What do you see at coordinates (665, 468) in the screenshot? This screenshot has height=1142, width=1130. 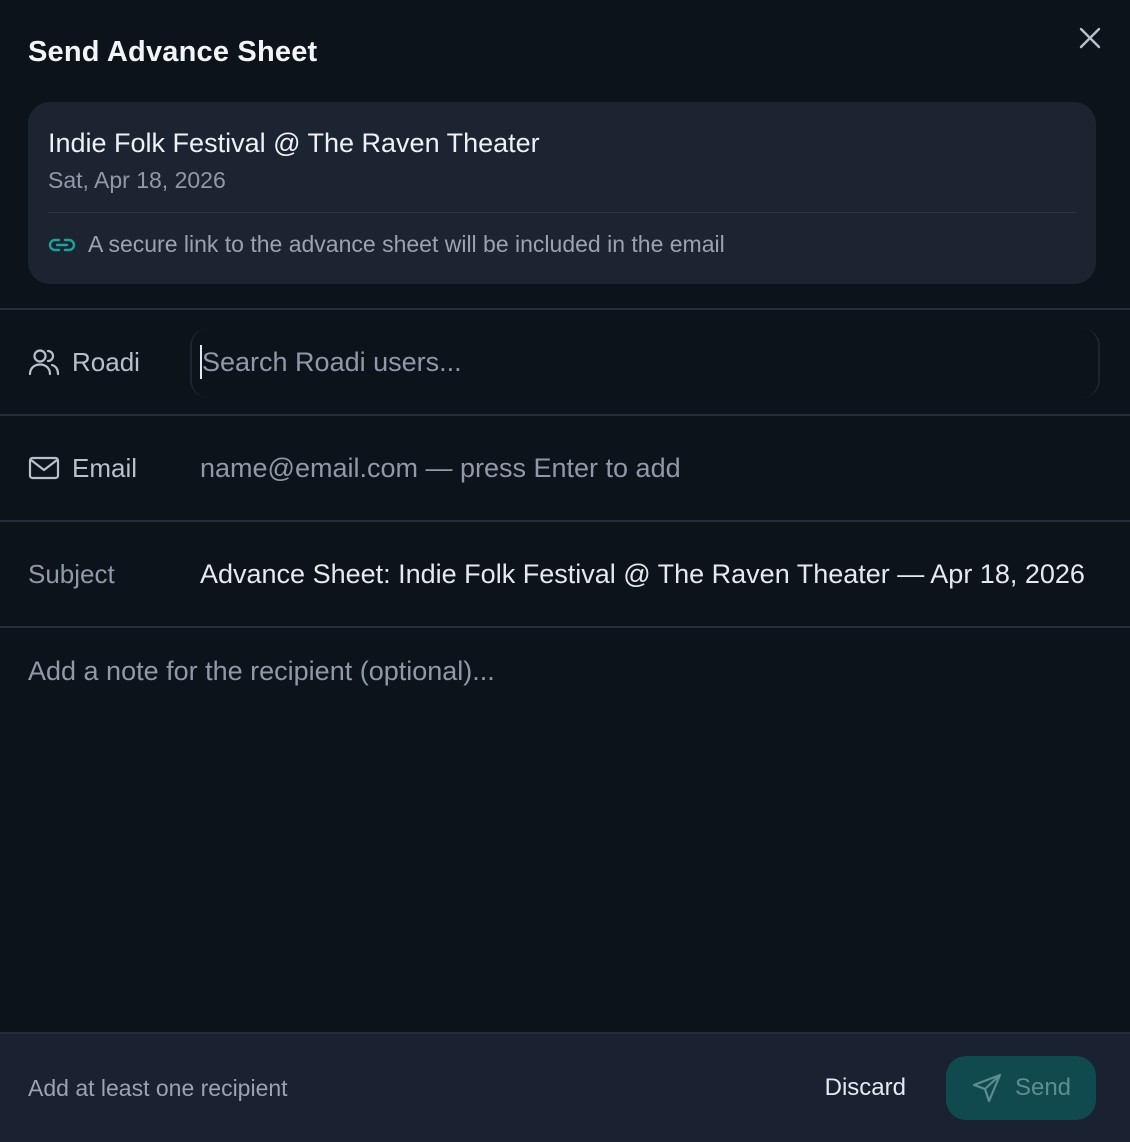 I see `email-input` at bounding box center [665, 468].